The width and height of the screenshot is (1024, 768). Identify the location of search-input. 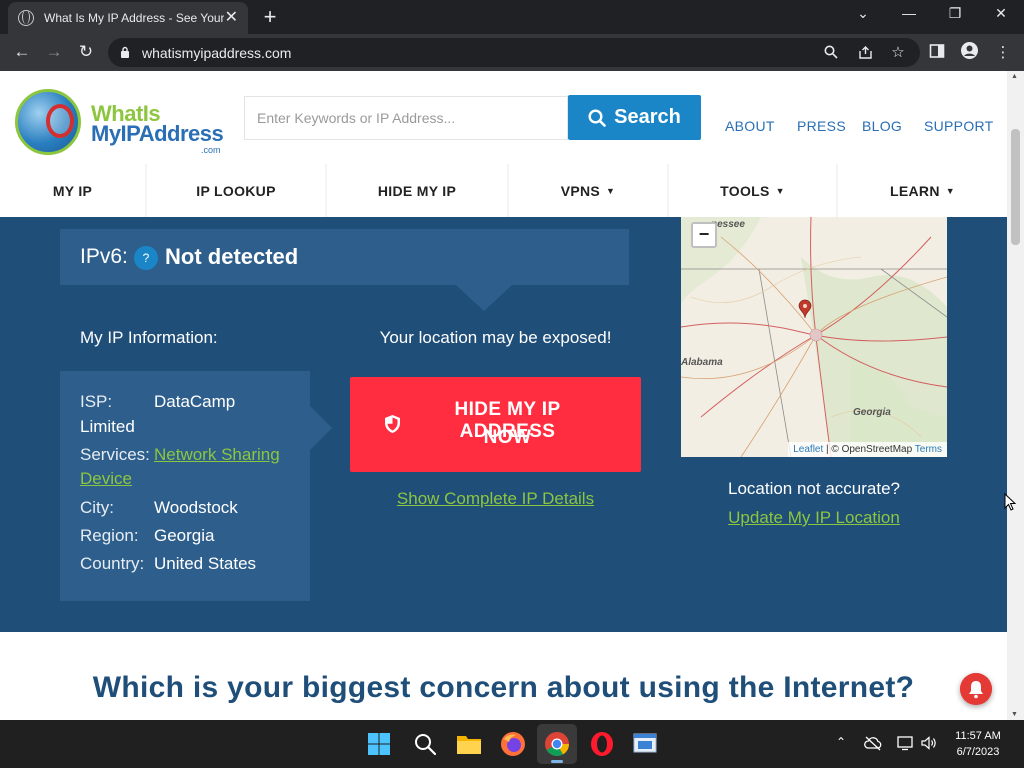
(406, 118).